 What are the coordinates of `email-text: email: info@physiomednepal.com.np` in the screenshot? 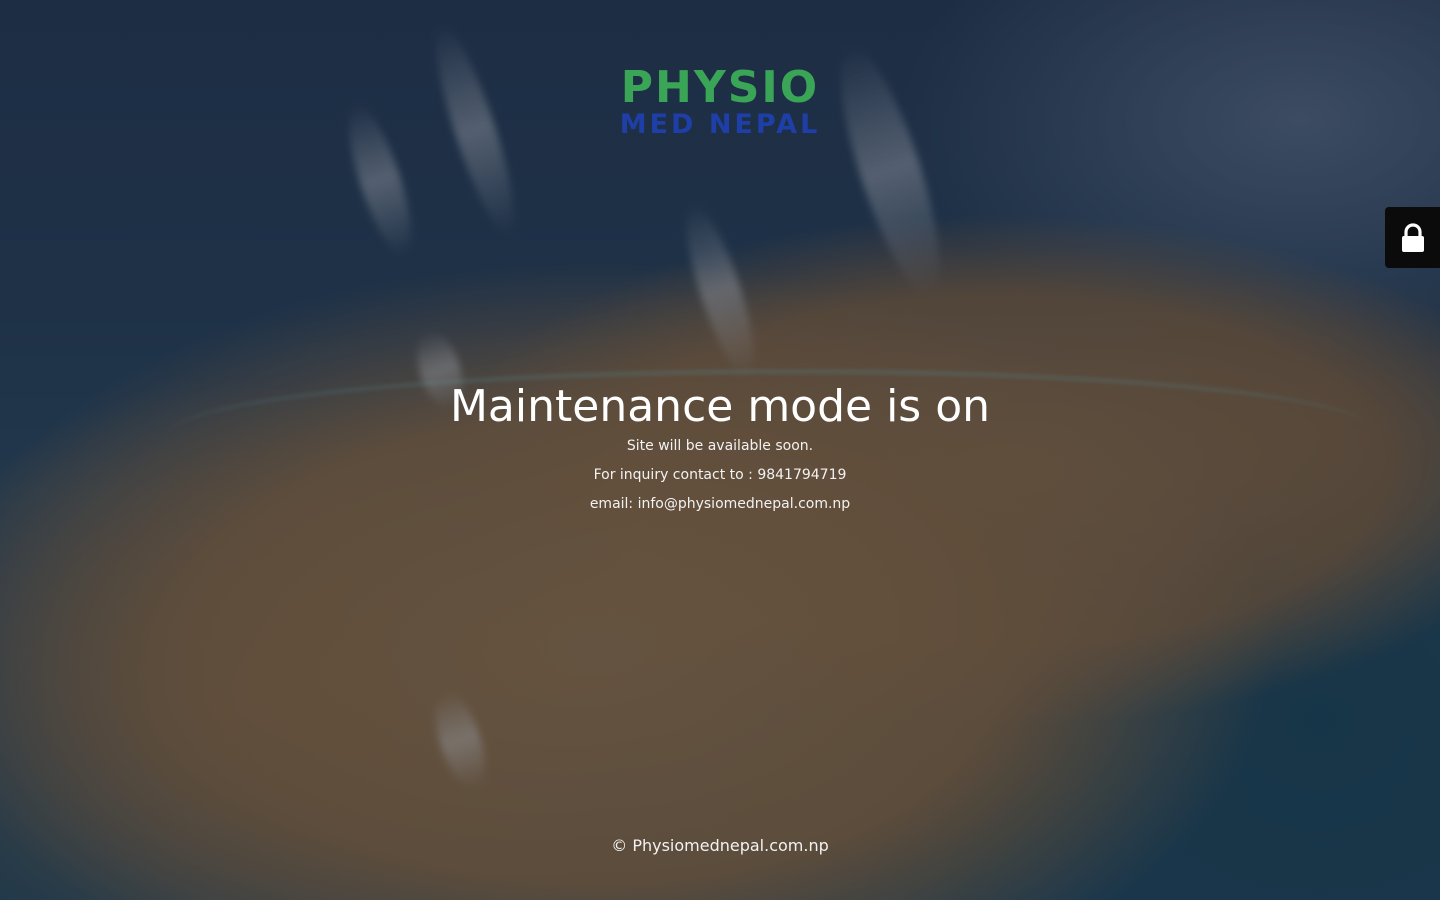 It's located at (720, 504).